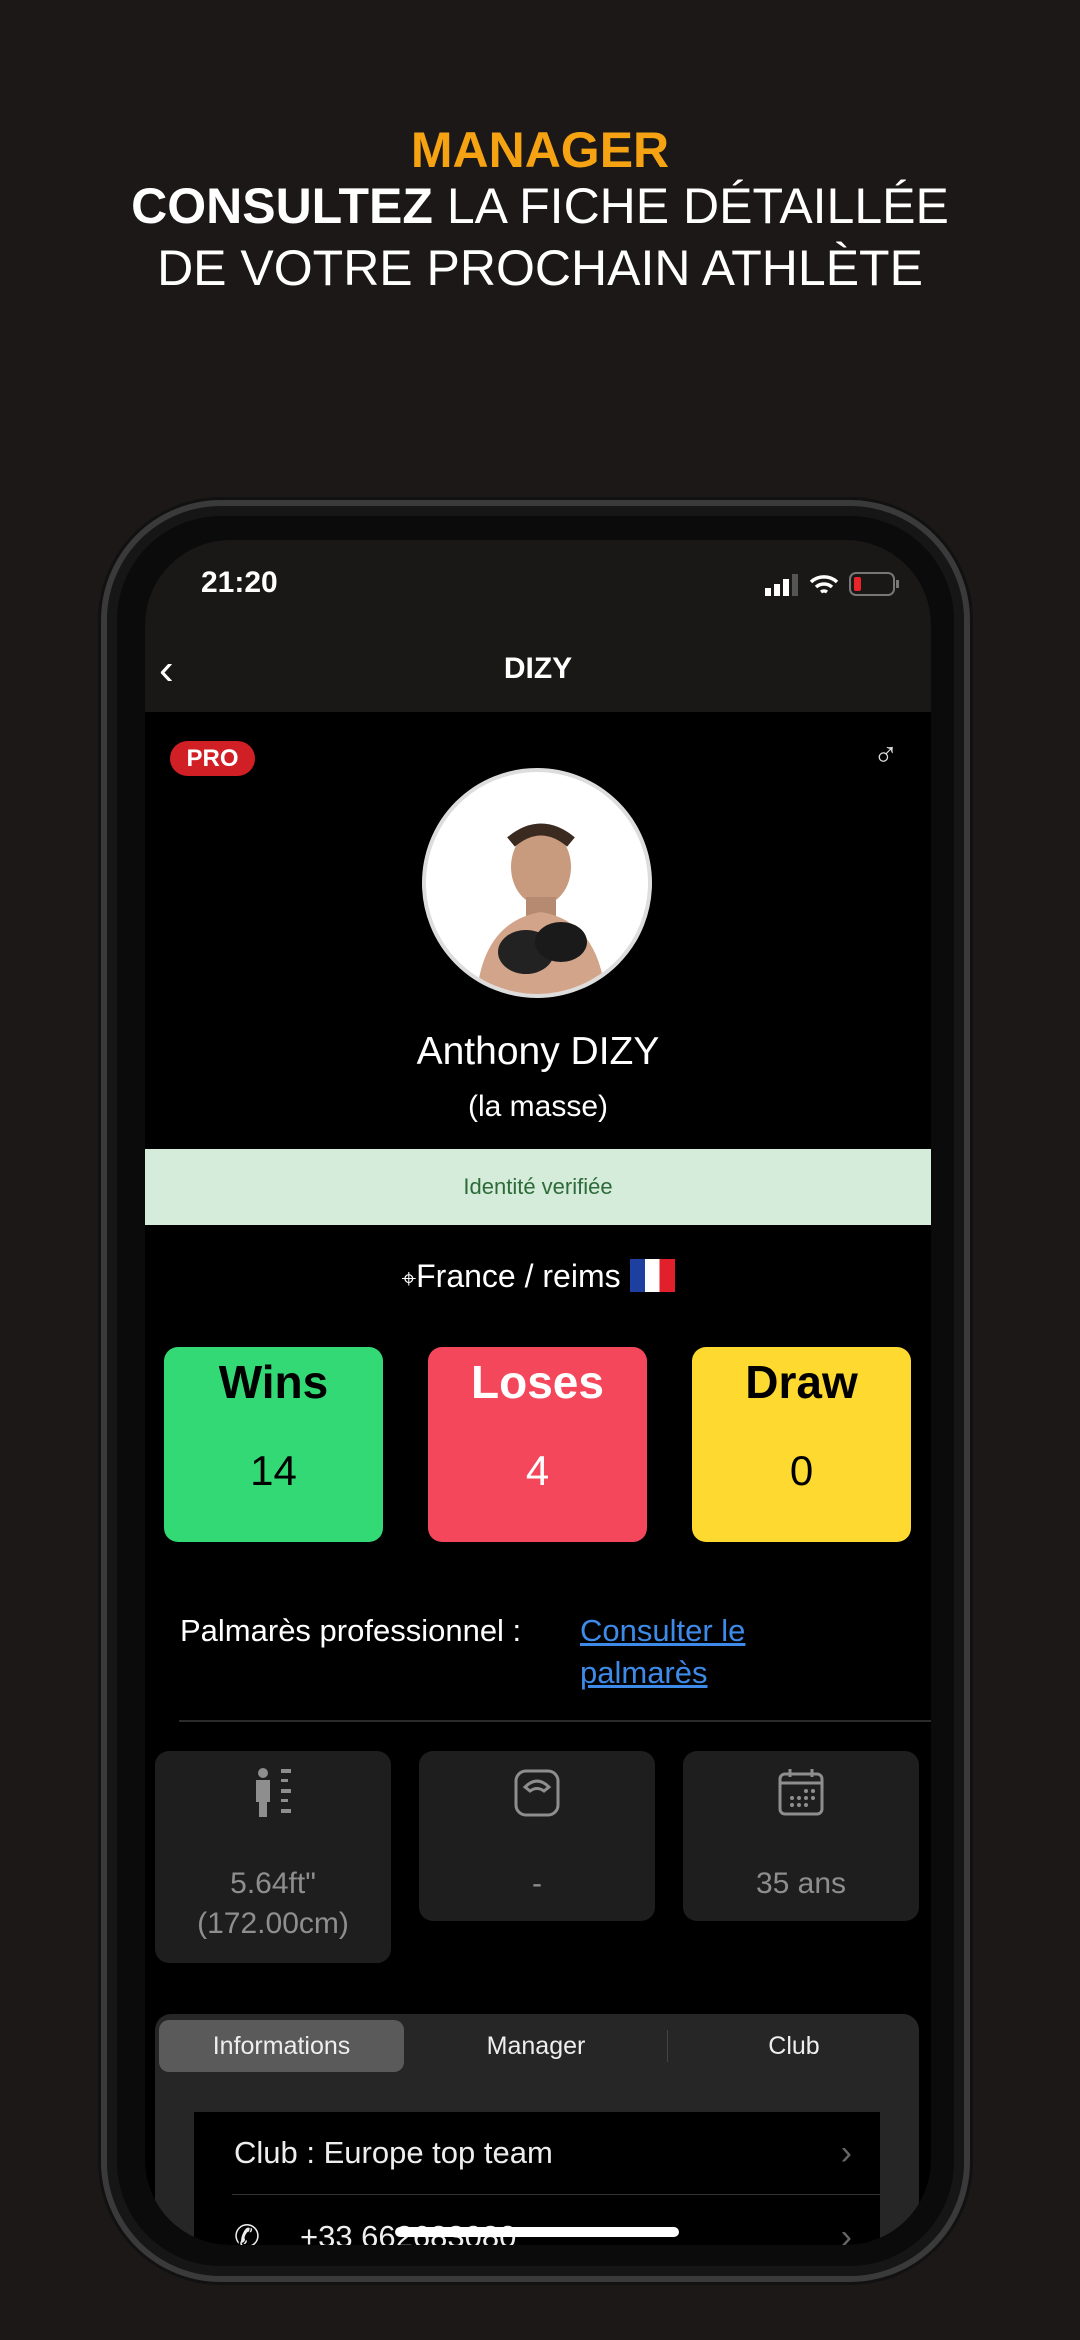  Describe the element at coordinates (886, 755) in the screenshot. I see `male-icon: ♂` at that location.